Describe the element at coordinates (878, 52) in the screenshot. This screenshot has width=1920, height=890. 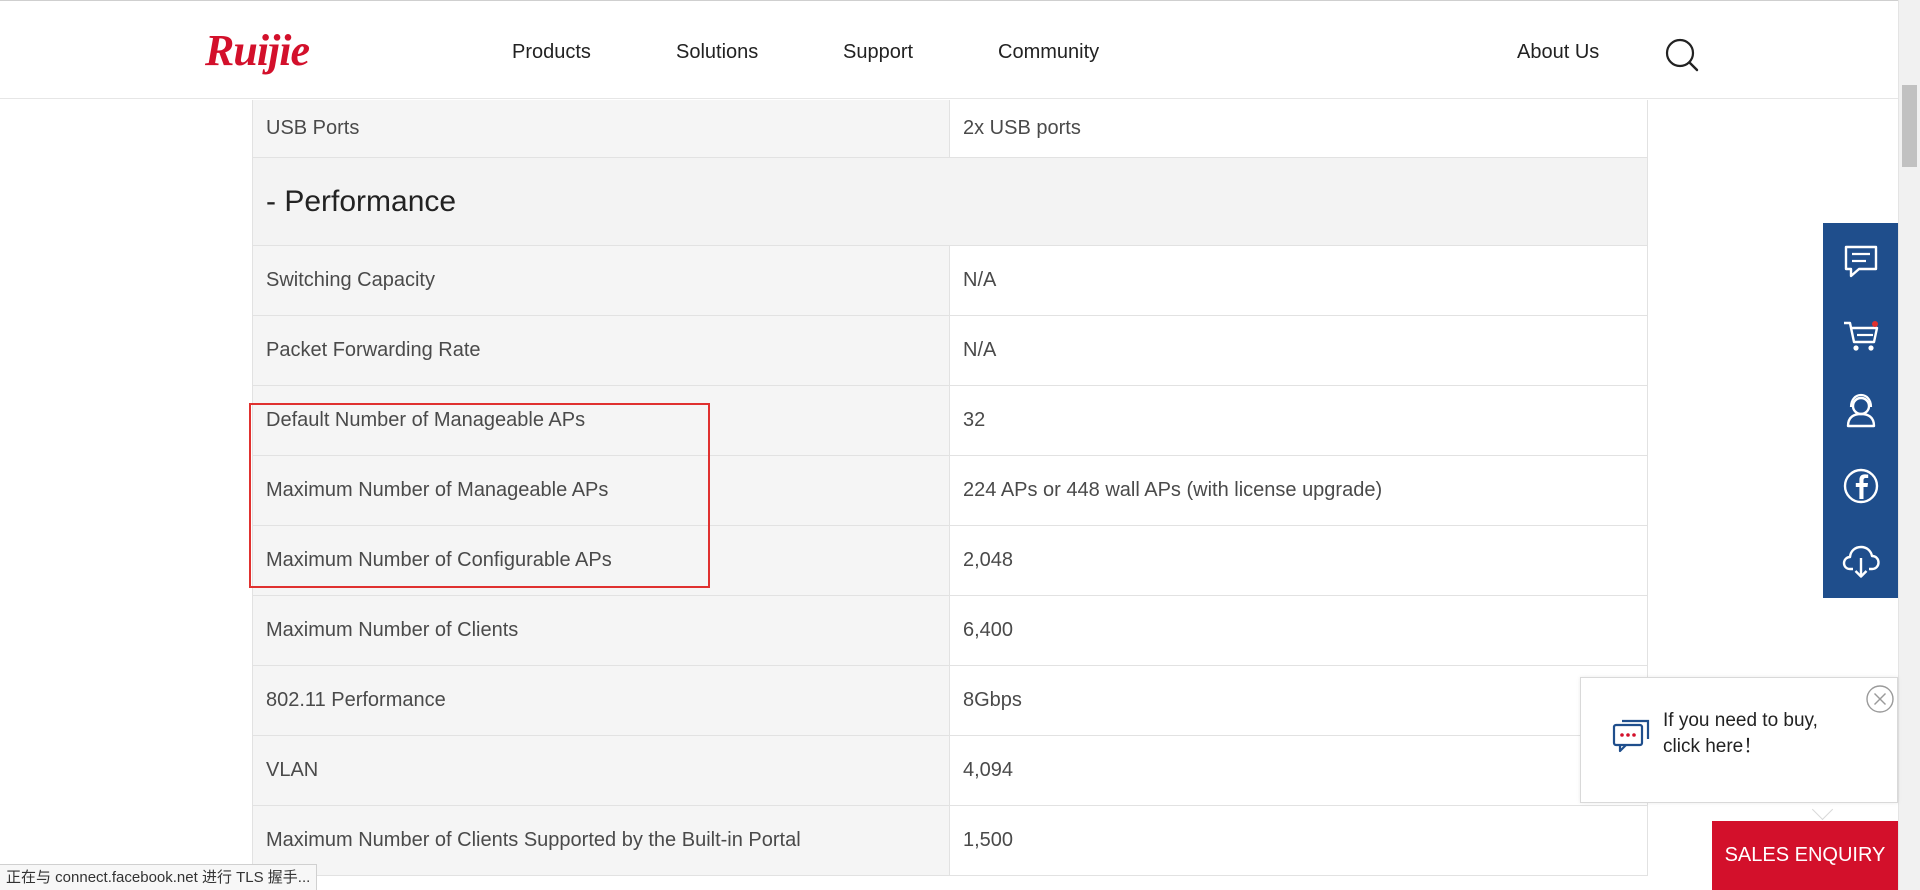
I see `nav-support: Support` at that location.